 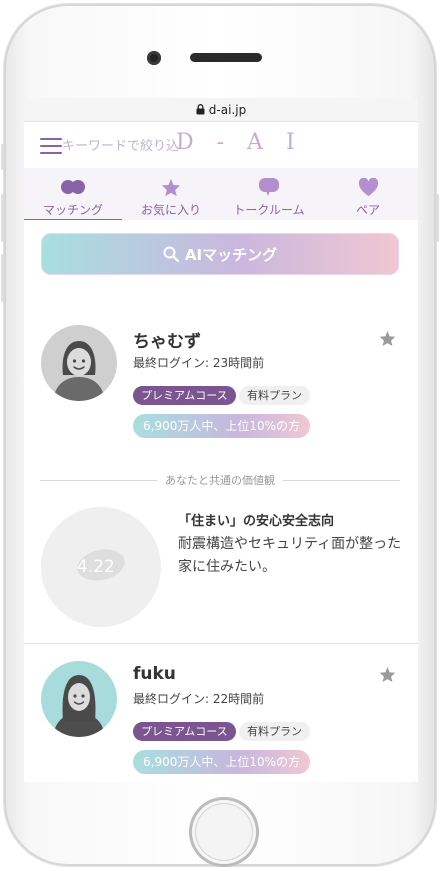 I want to click on side-button, so click(x=2, y=157).